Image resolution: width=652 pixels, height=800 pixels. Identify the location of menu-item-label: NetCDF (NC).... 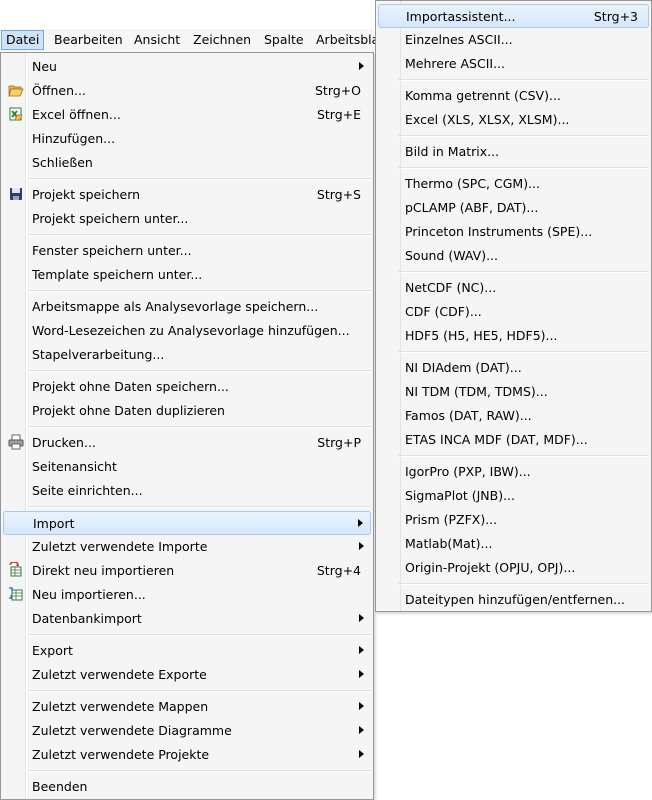
(451, 287).